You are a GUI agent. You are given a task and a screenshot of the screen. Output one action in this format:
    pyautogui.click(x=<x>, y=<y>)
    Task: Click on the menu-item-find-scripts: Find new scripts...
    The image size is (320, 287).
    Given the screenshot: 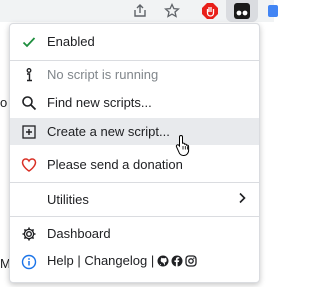 What is the action you would take?
    pyautogui.click(x=134, y=102)
    